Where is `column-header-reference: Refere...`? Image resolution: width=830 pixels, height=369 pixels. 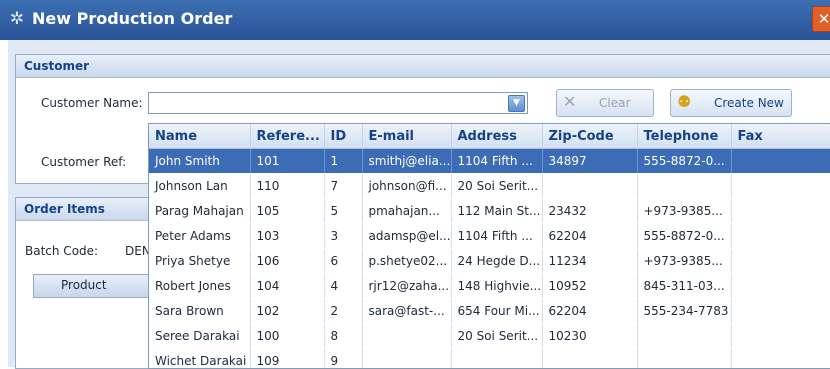 column-header-reference: Refere... is located at coordinates (287, 136).